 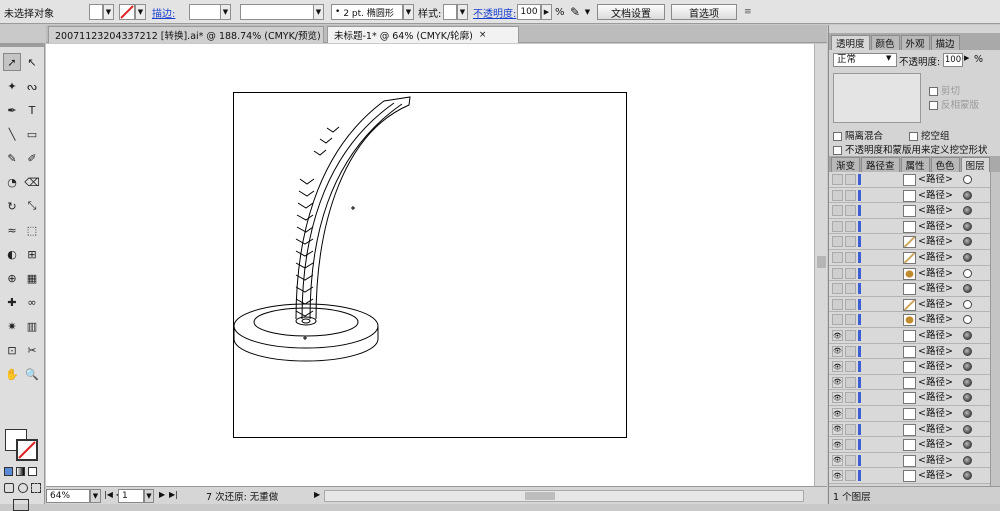 What do you see at coordinates (529, 12) in the screenshot?
I see `opacity-field: 100` at bounding box center [529, 12].